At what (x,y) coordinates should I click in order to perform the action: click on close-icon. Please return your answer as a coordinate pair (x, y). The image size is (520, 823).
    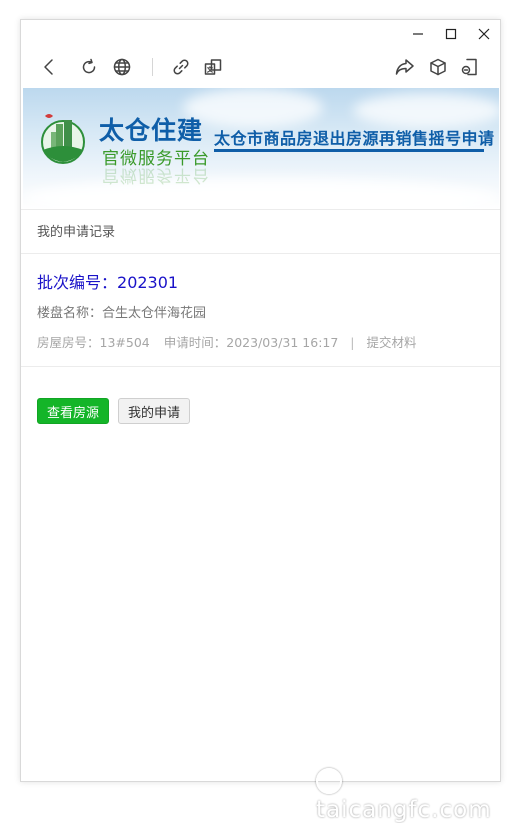
    Looking at the image, I should click on (484, 34).